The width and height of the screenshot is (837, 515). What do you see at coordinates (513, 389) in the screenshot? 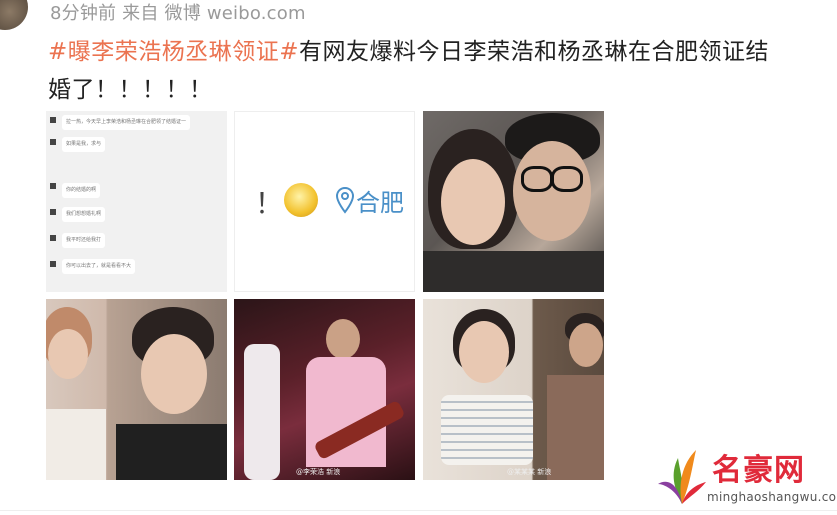
I see `portrait-pair-image: @某某某 新浪` at bounding box center [513, 389].